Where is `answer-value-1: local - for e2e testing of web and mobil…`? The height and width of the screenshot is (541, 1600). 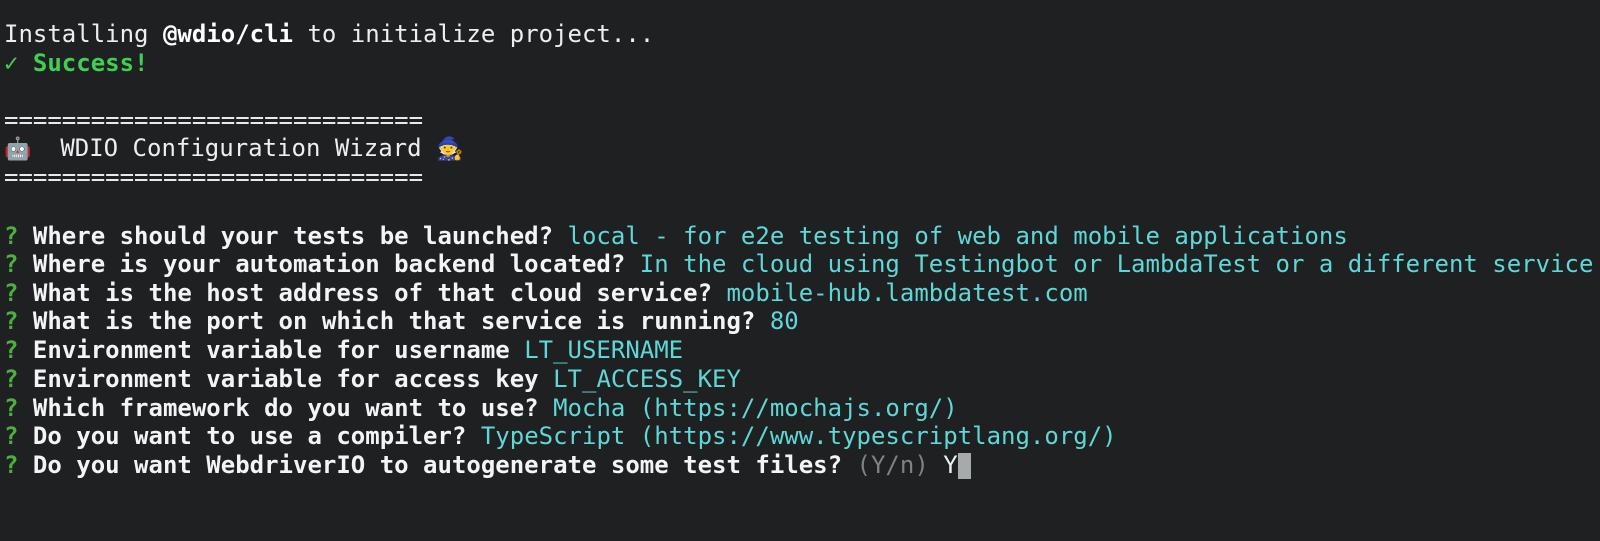
answer-value-1: local - for e2e testing of web and mobil… is located at coordinates (957, 236).